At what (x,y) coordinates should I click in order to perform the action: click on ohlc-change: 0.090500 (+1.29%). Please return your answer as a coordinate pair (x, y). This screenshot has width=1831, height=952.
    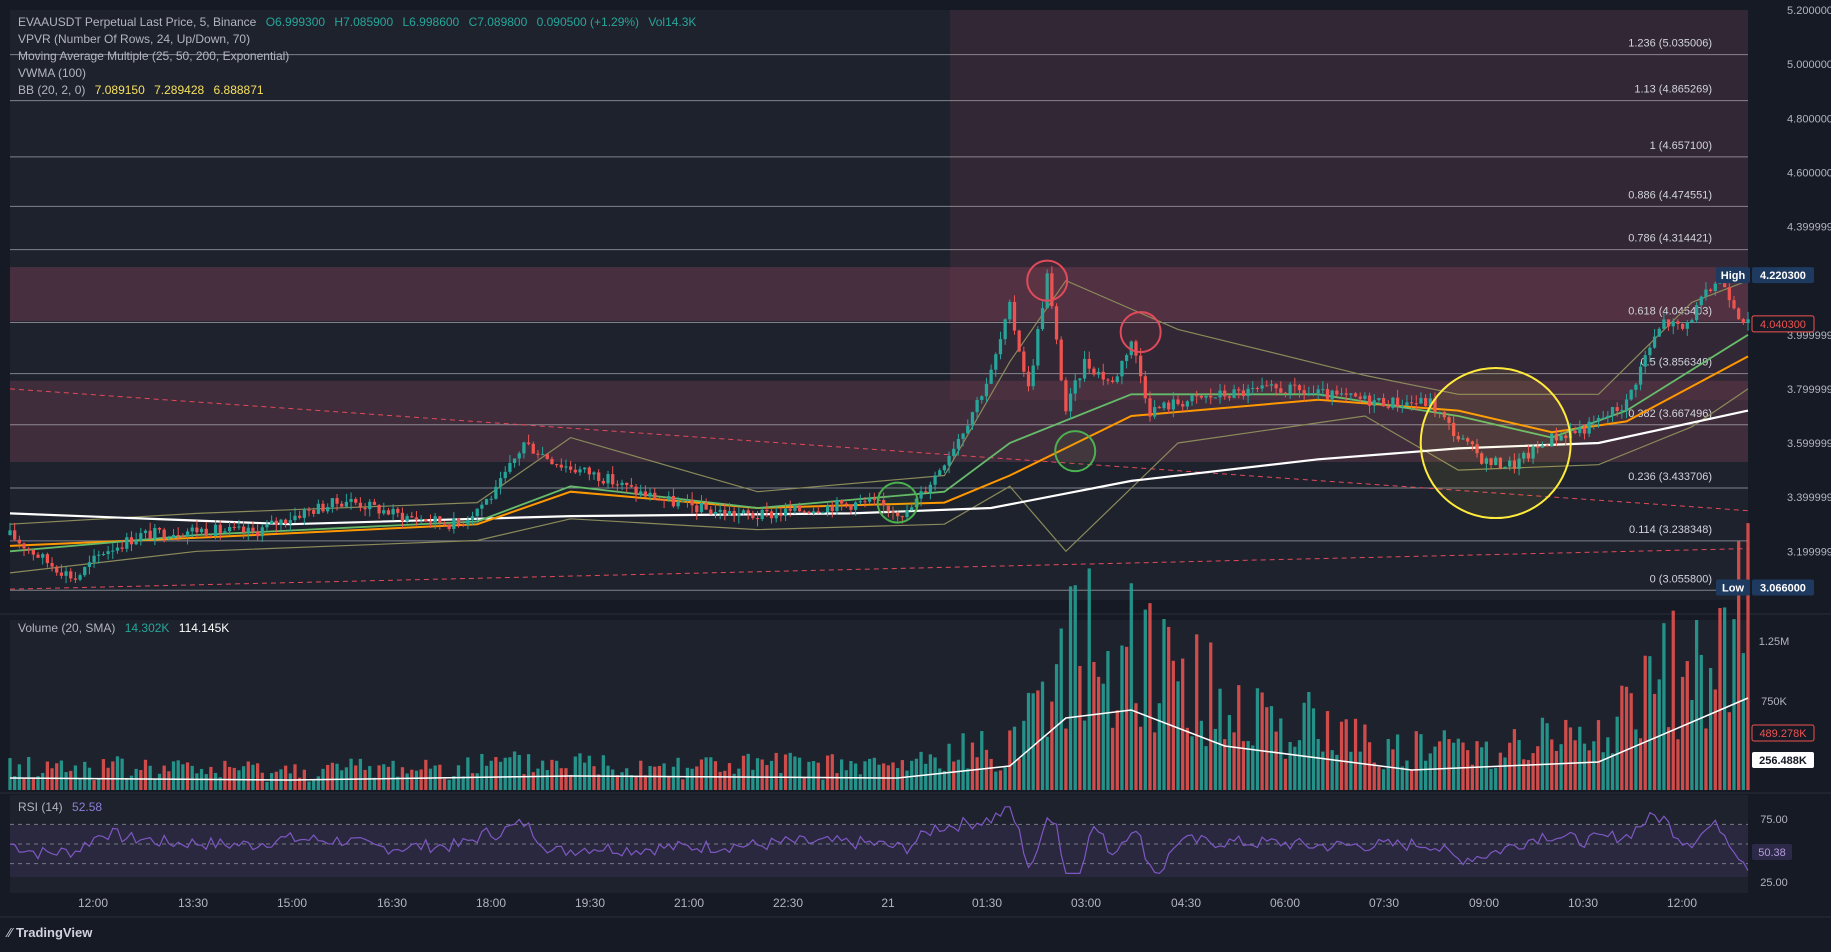
    Looking at the image, I should click on (588, 22).